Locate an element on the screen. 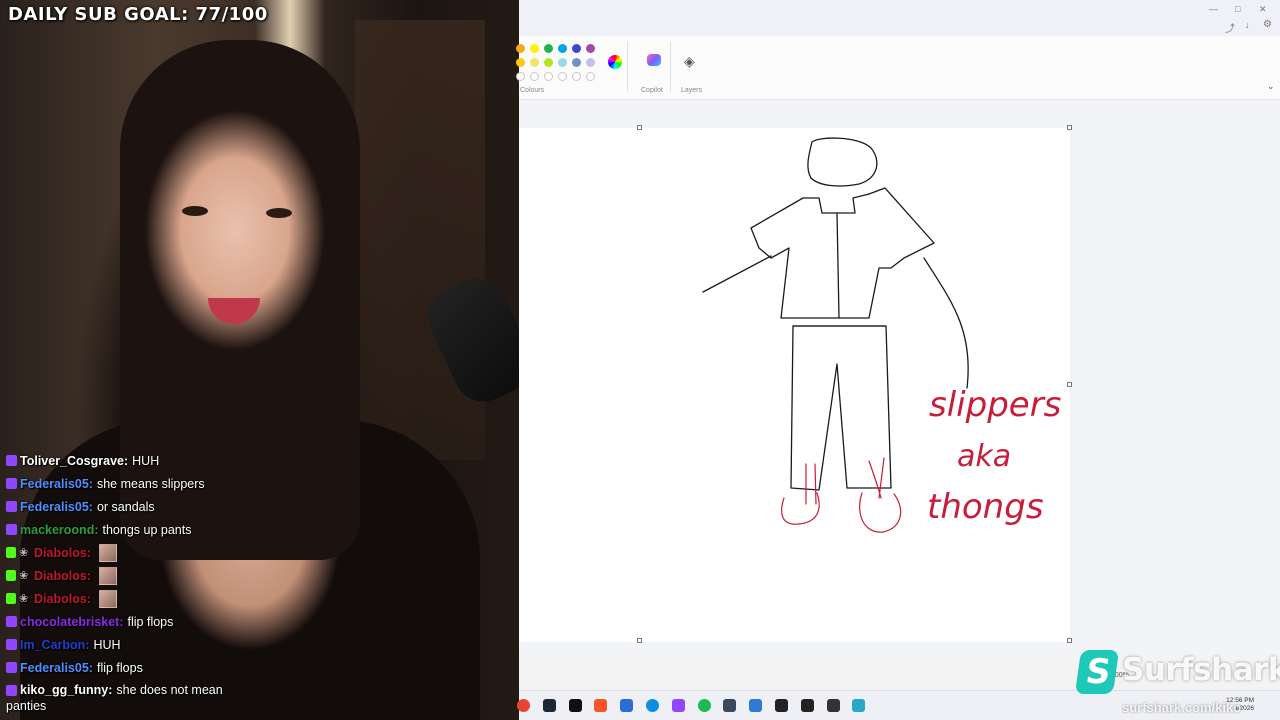 This screenshot has width=1280, height=720. settings-gear-icon: ⚙ is located at coordinates (1267, 24).